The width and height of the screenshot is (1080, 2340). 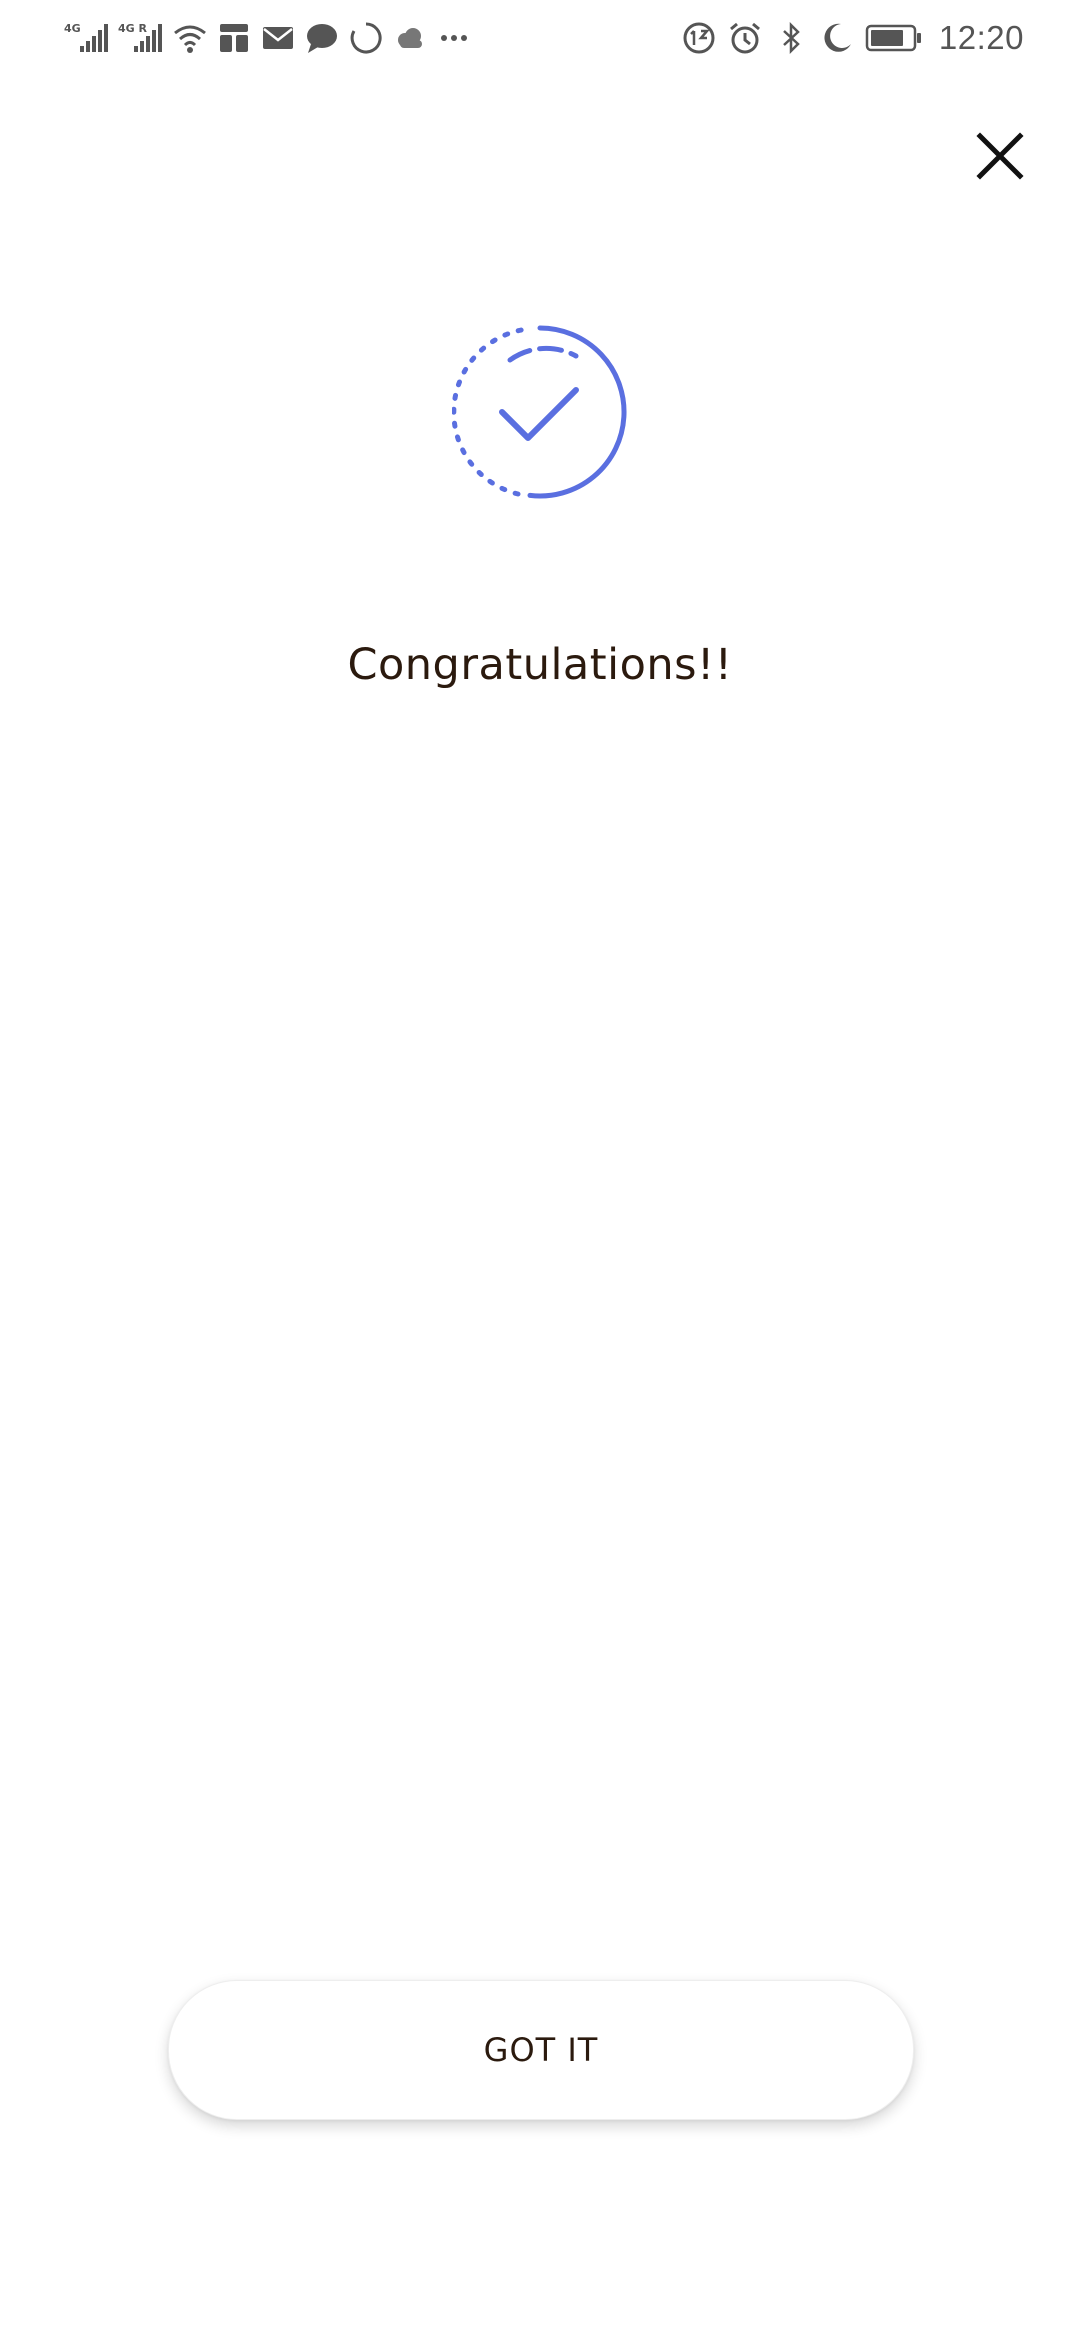 I want to click on chat-icon, so click(x=322, y=38).